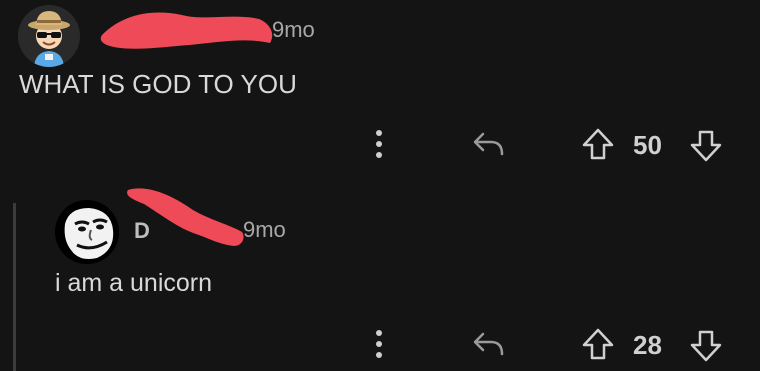 This screenshot has height=371, width=760. Describe the element at coordinates (647, 145) in the screenshot. I see `vote-score: 50` at that location.